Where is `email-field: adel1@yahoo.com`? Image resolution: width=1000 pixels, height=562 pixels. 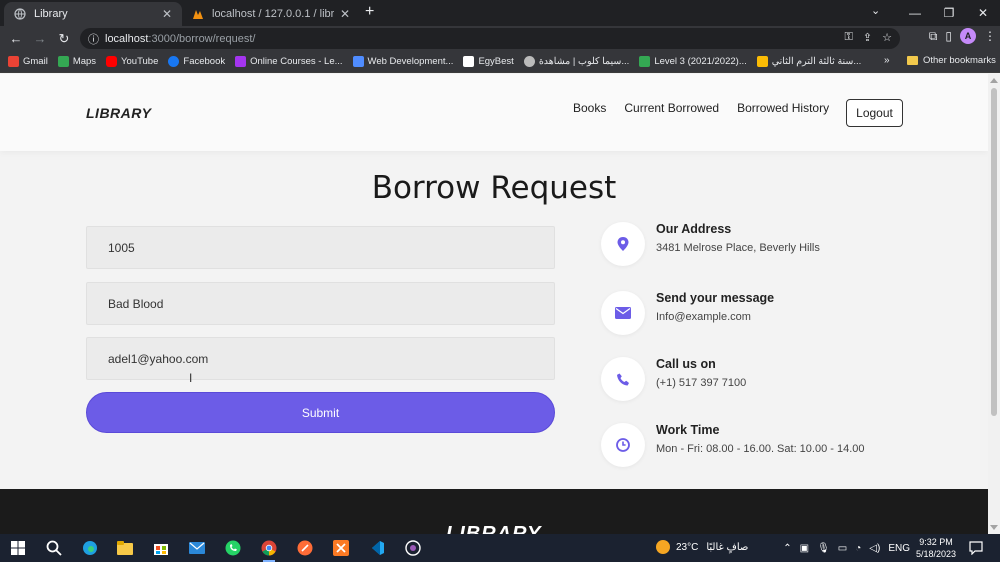
email-field: adel1@yahoo.com is located at coordinates (320, 358).